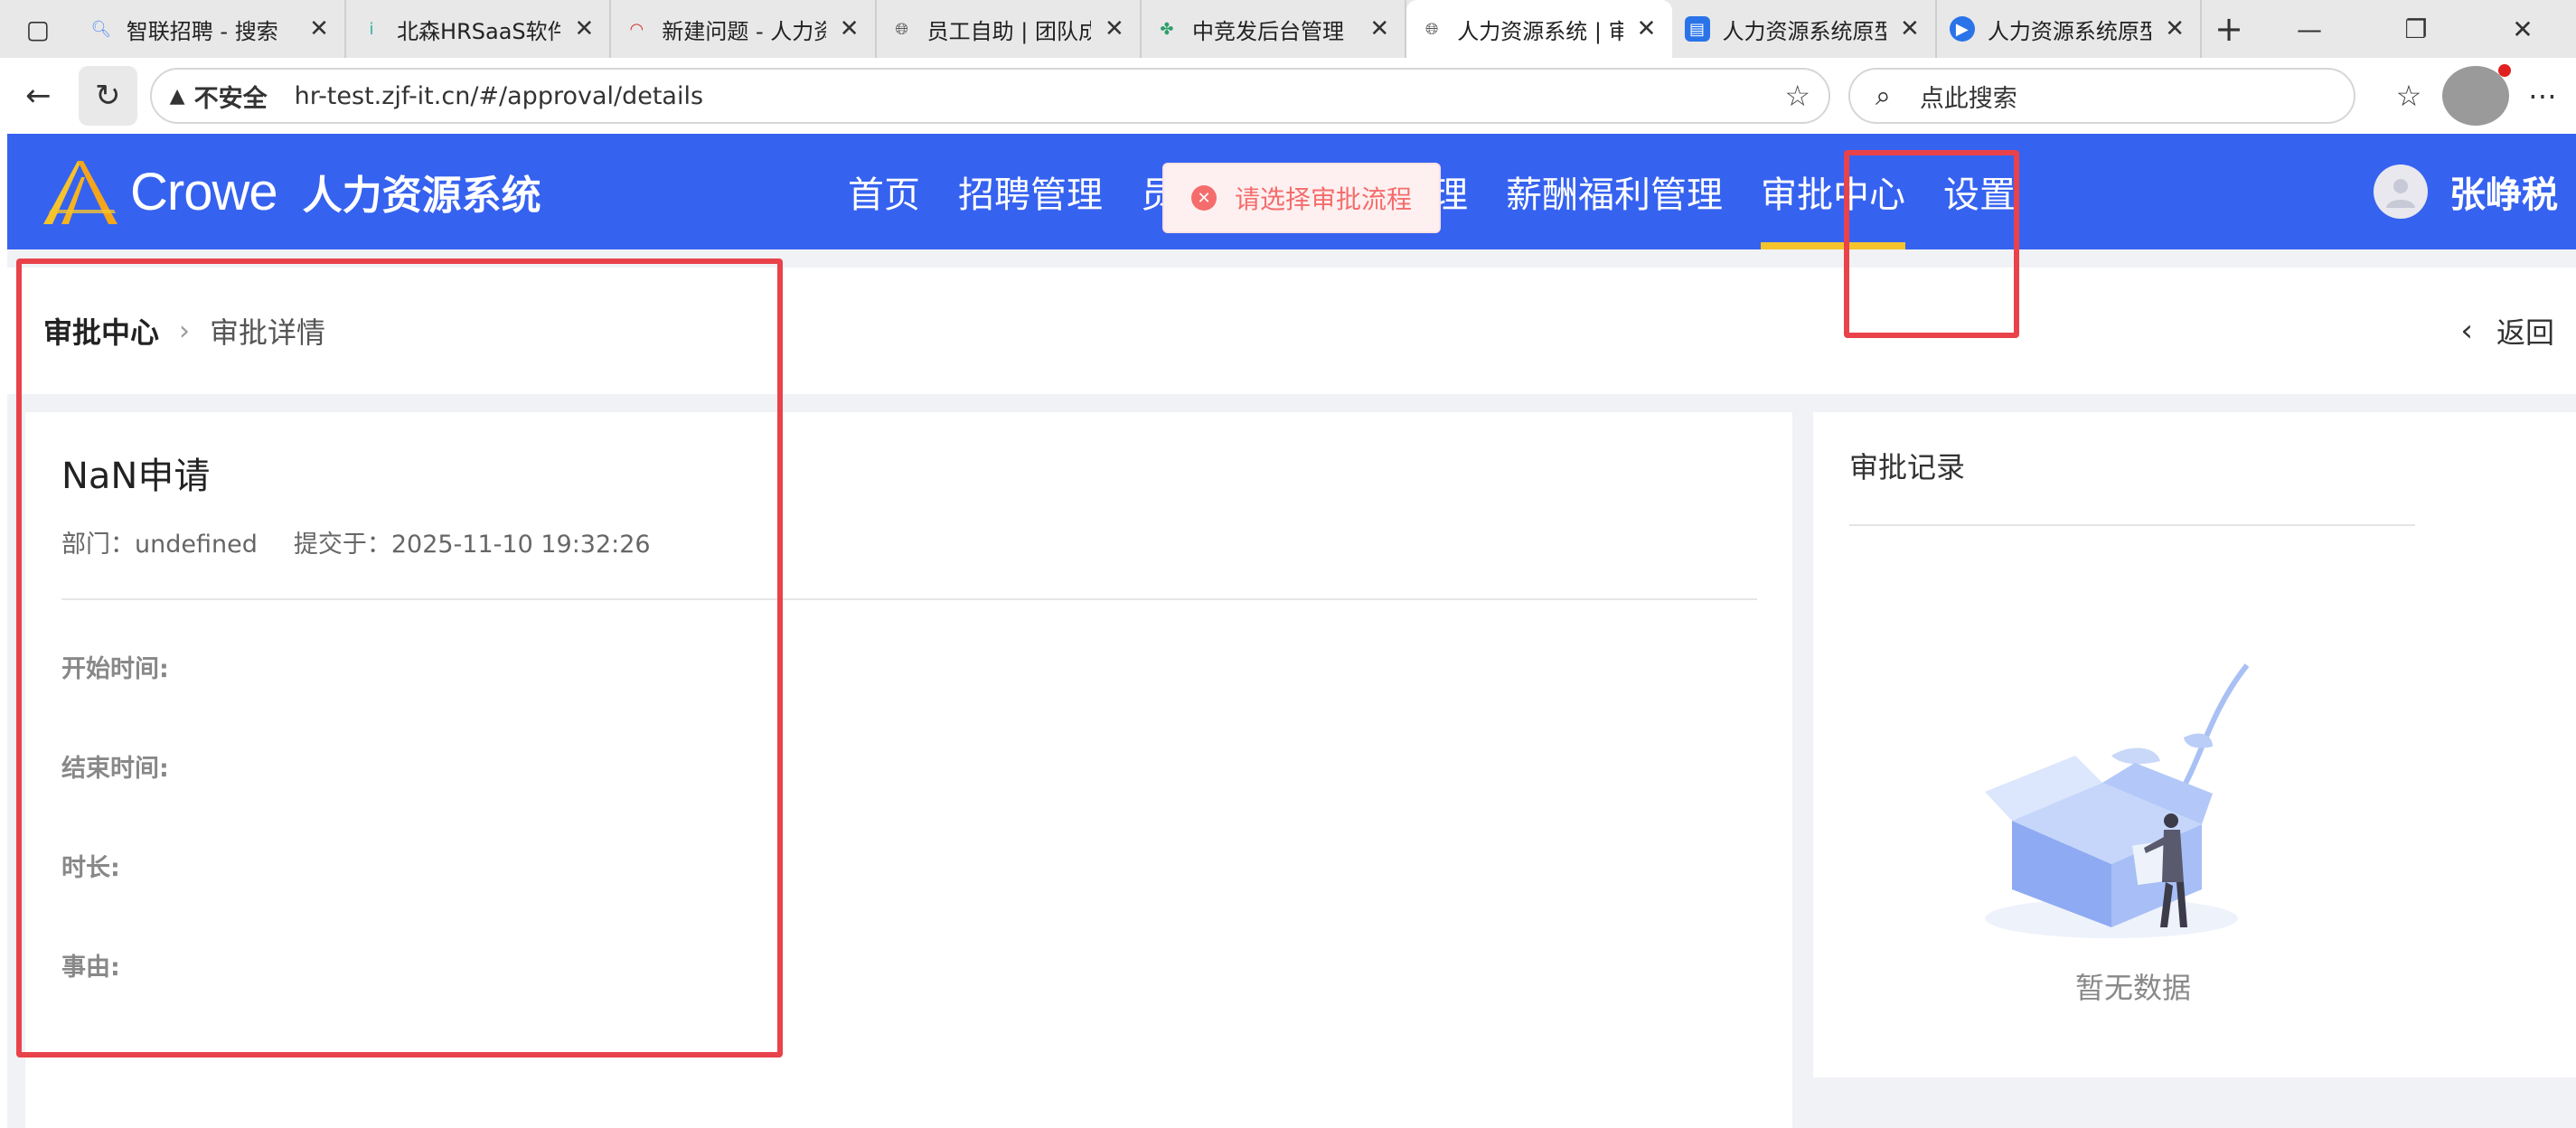 The image size is (2576, 1128). What do you see at coordinates (2401, 191) in the screenshot?
I see `user-avatar-icon` at bounding box center [2401, 191].